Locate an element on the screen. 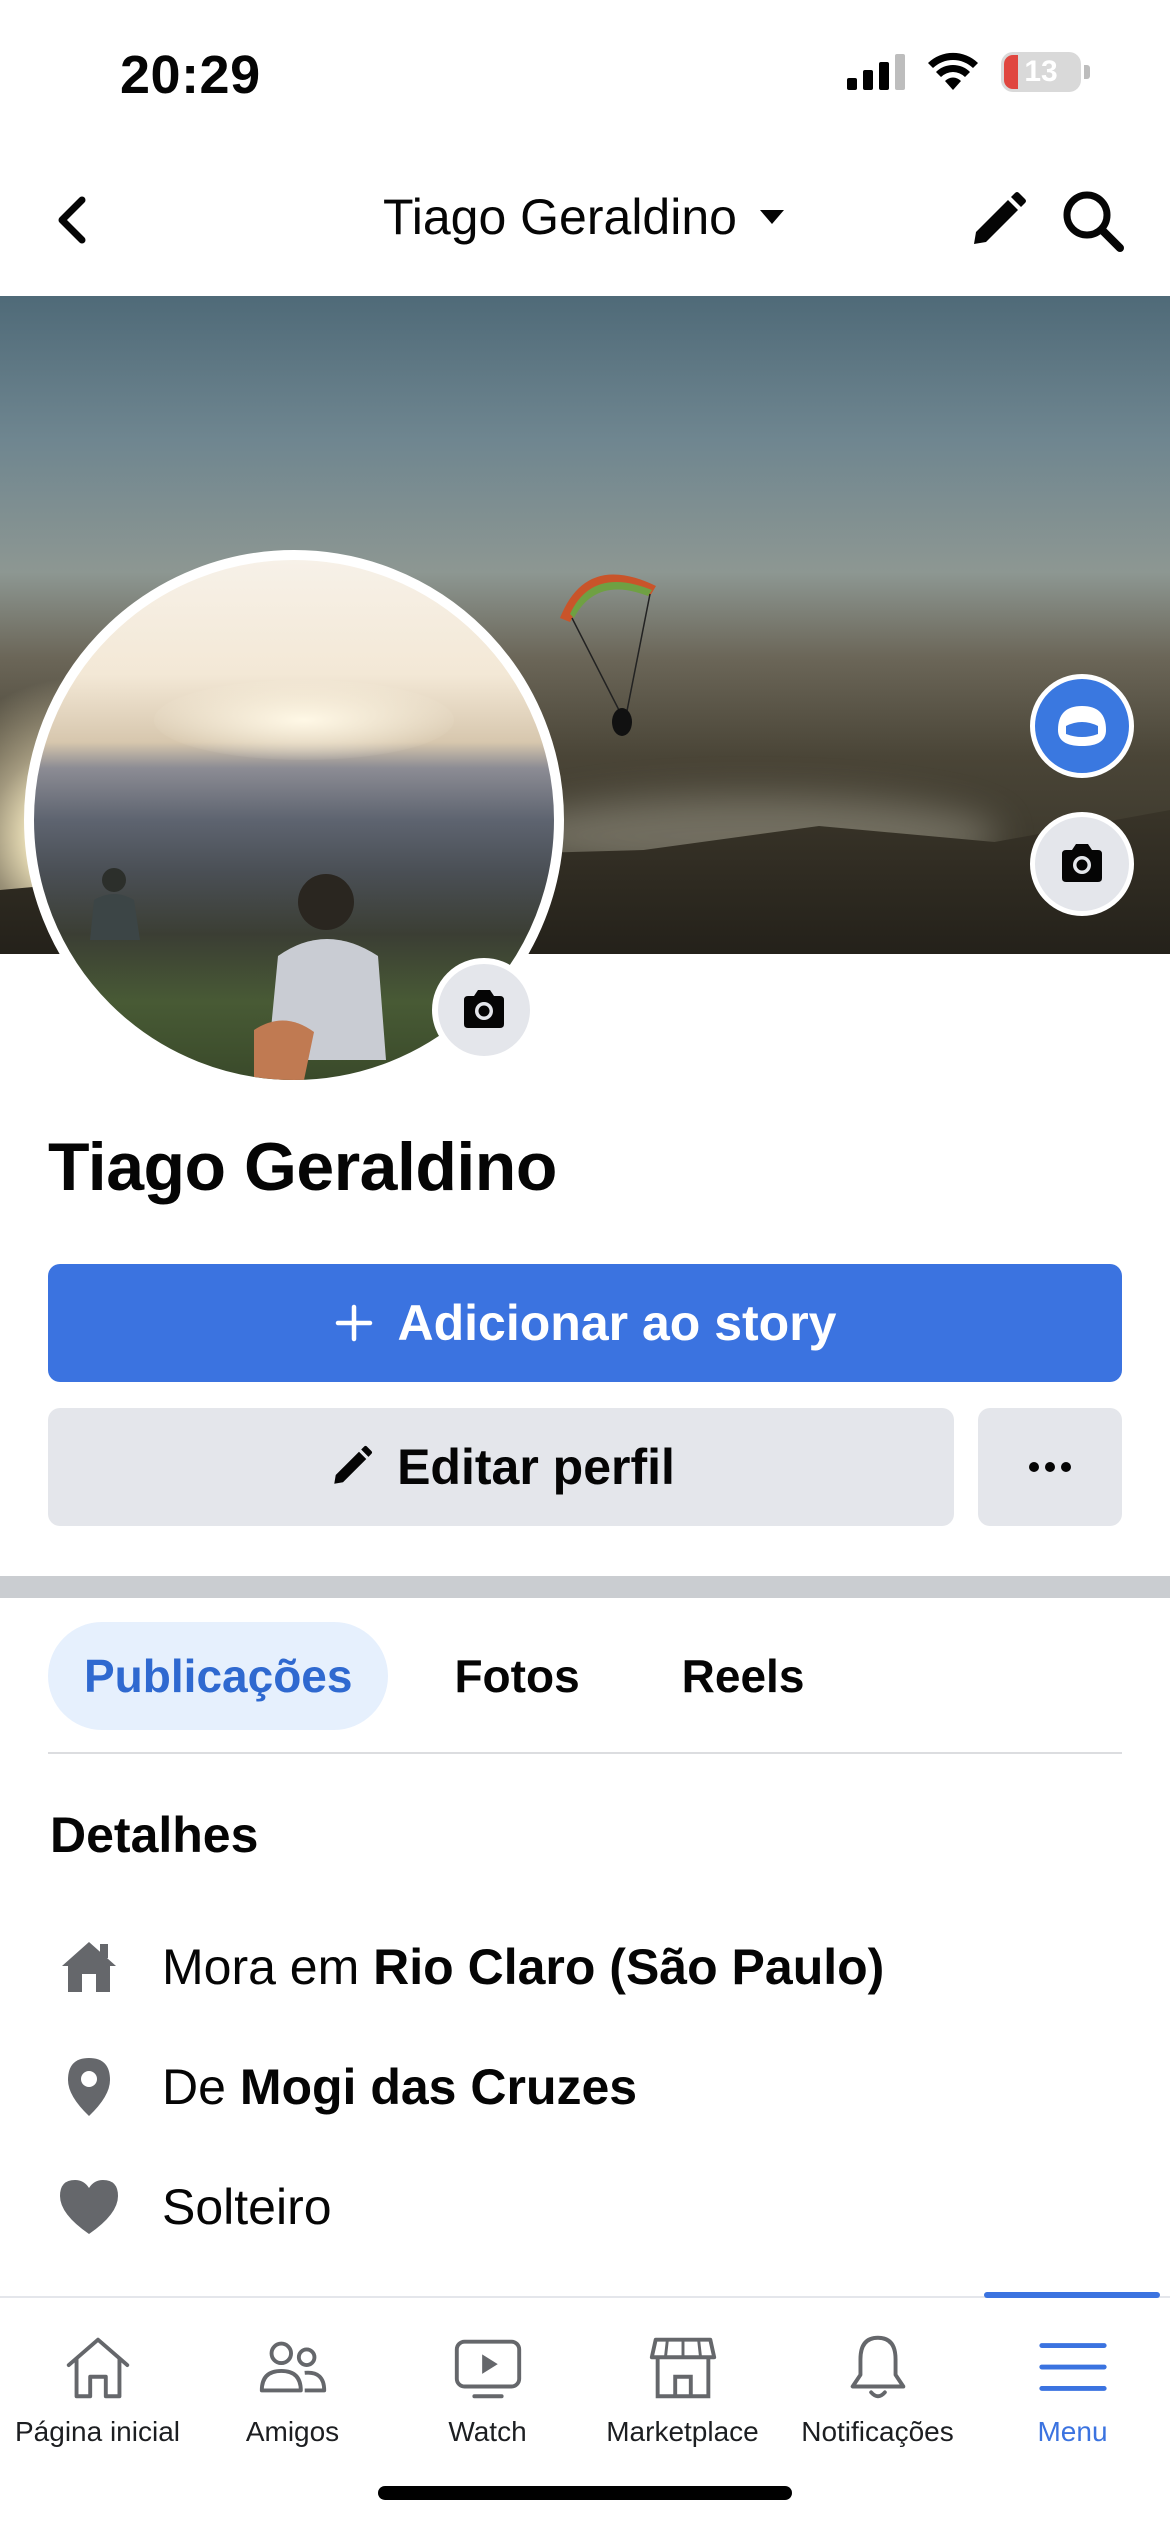 Image resolution: width=1170 pixels, height=2532 pixels. nav-friends-label: Amigos is located at coordinates (292, 2431).